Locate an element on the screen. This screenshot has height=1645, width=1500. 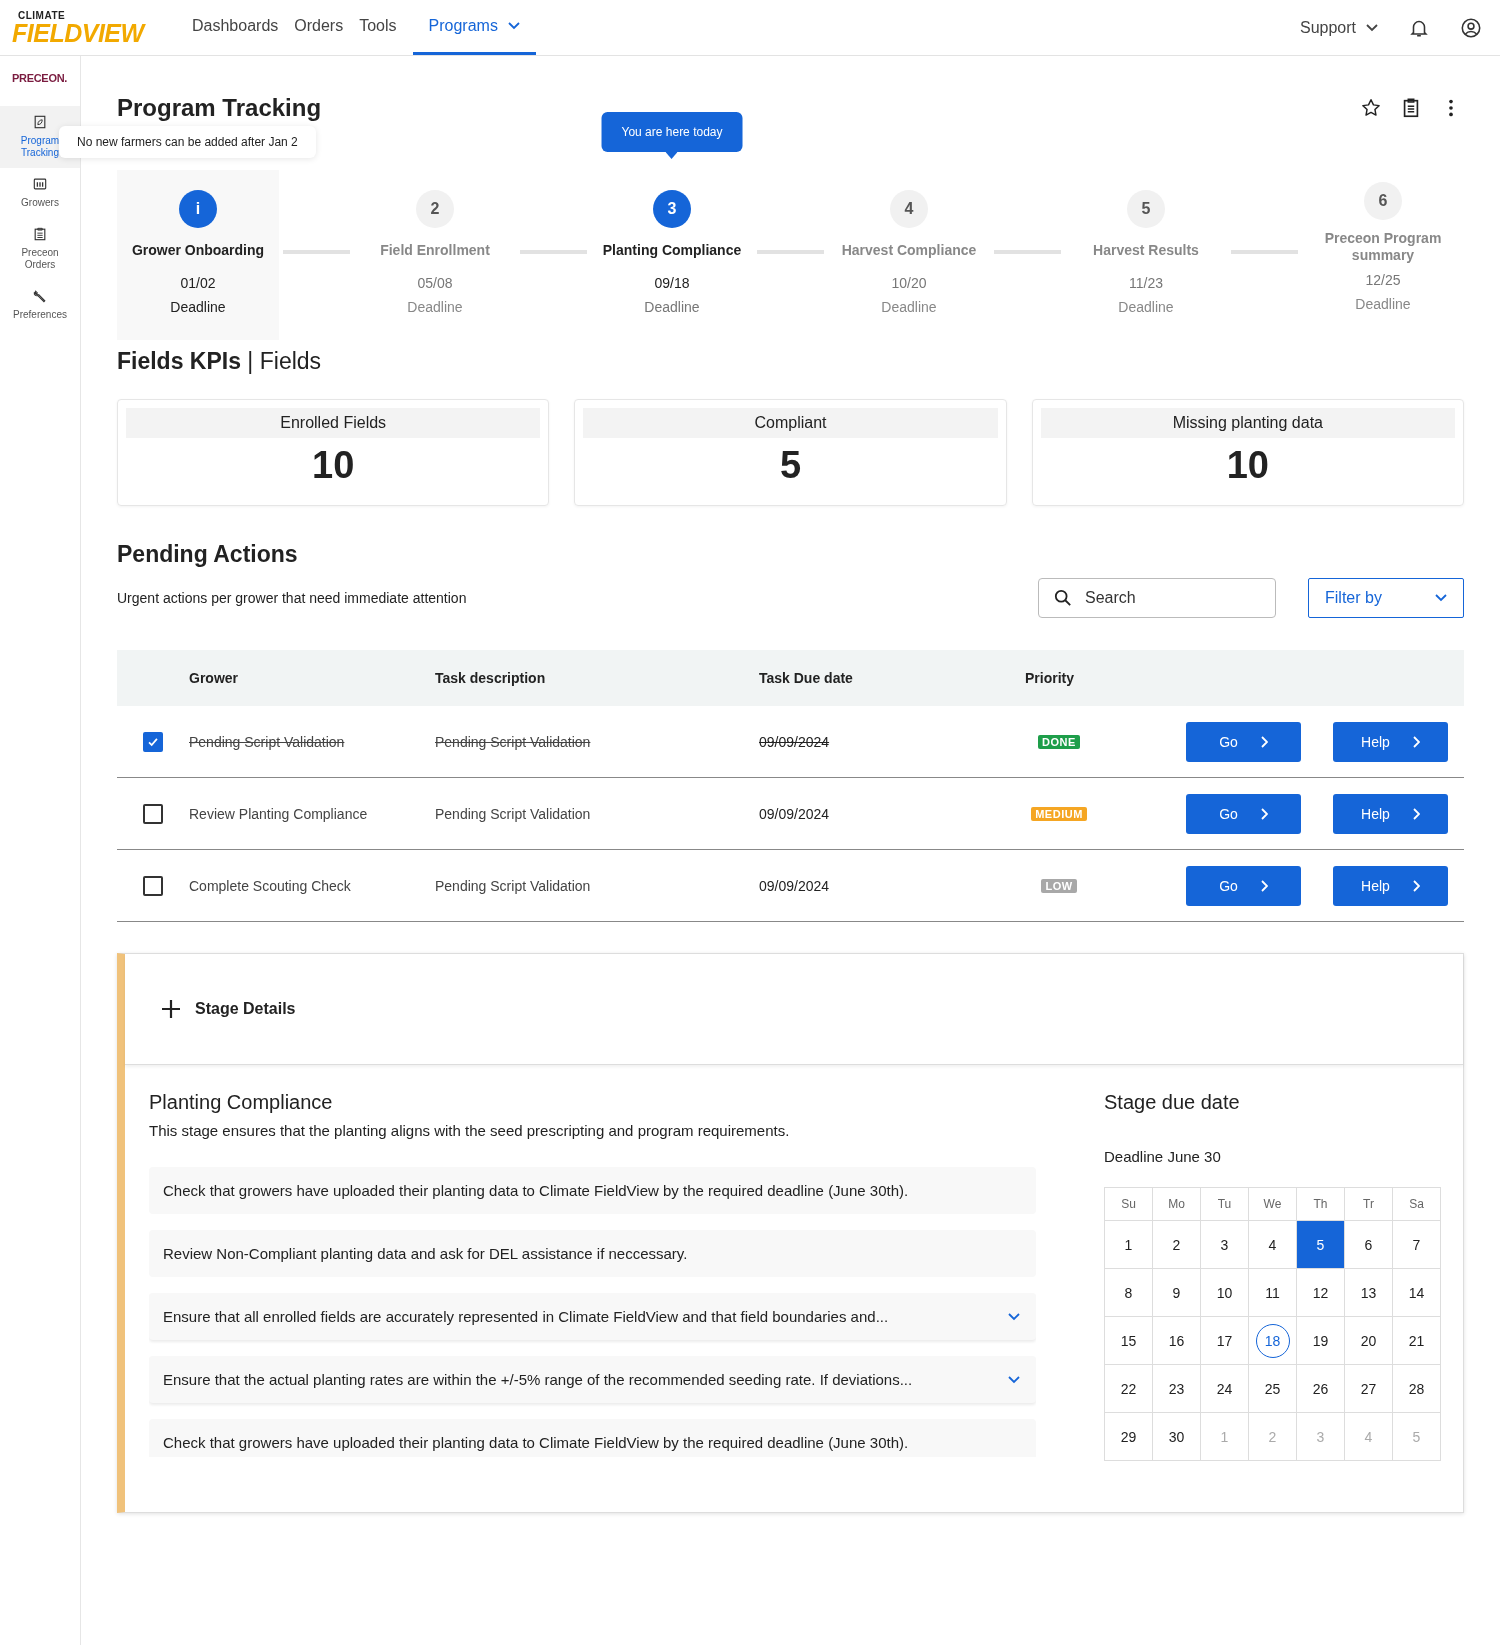
step-marker: i is located at coordinates (198, 209).